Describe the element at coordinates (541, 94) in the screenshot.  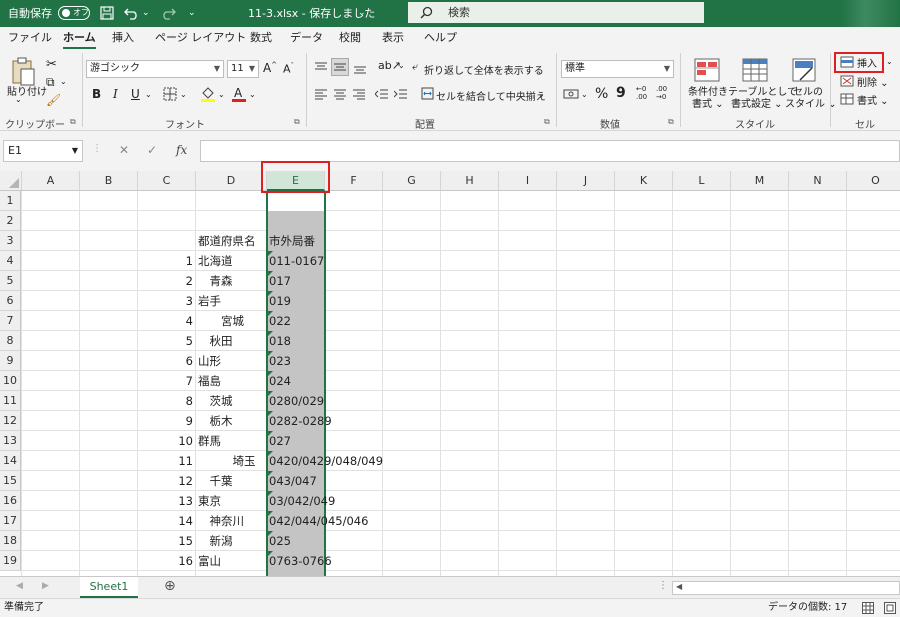
I see `merge-dropdown-icon: ⌄` at that location.